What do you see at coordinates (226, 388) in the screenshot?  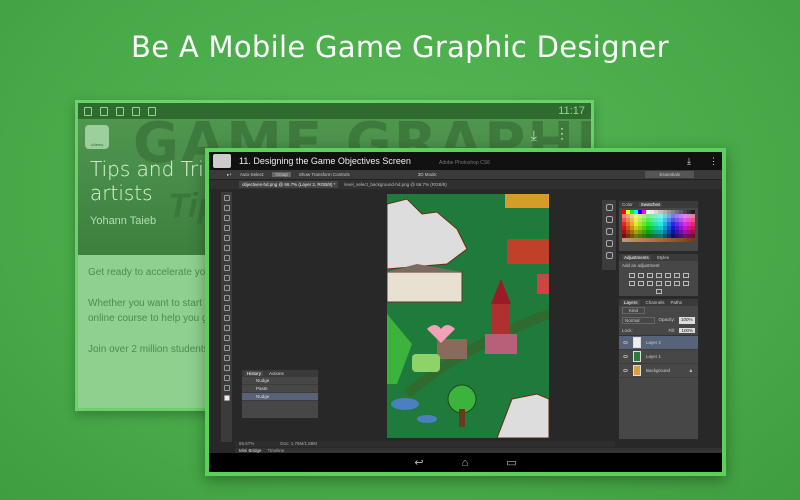 I see `zoom-tool` at bounding box center [226, 388].